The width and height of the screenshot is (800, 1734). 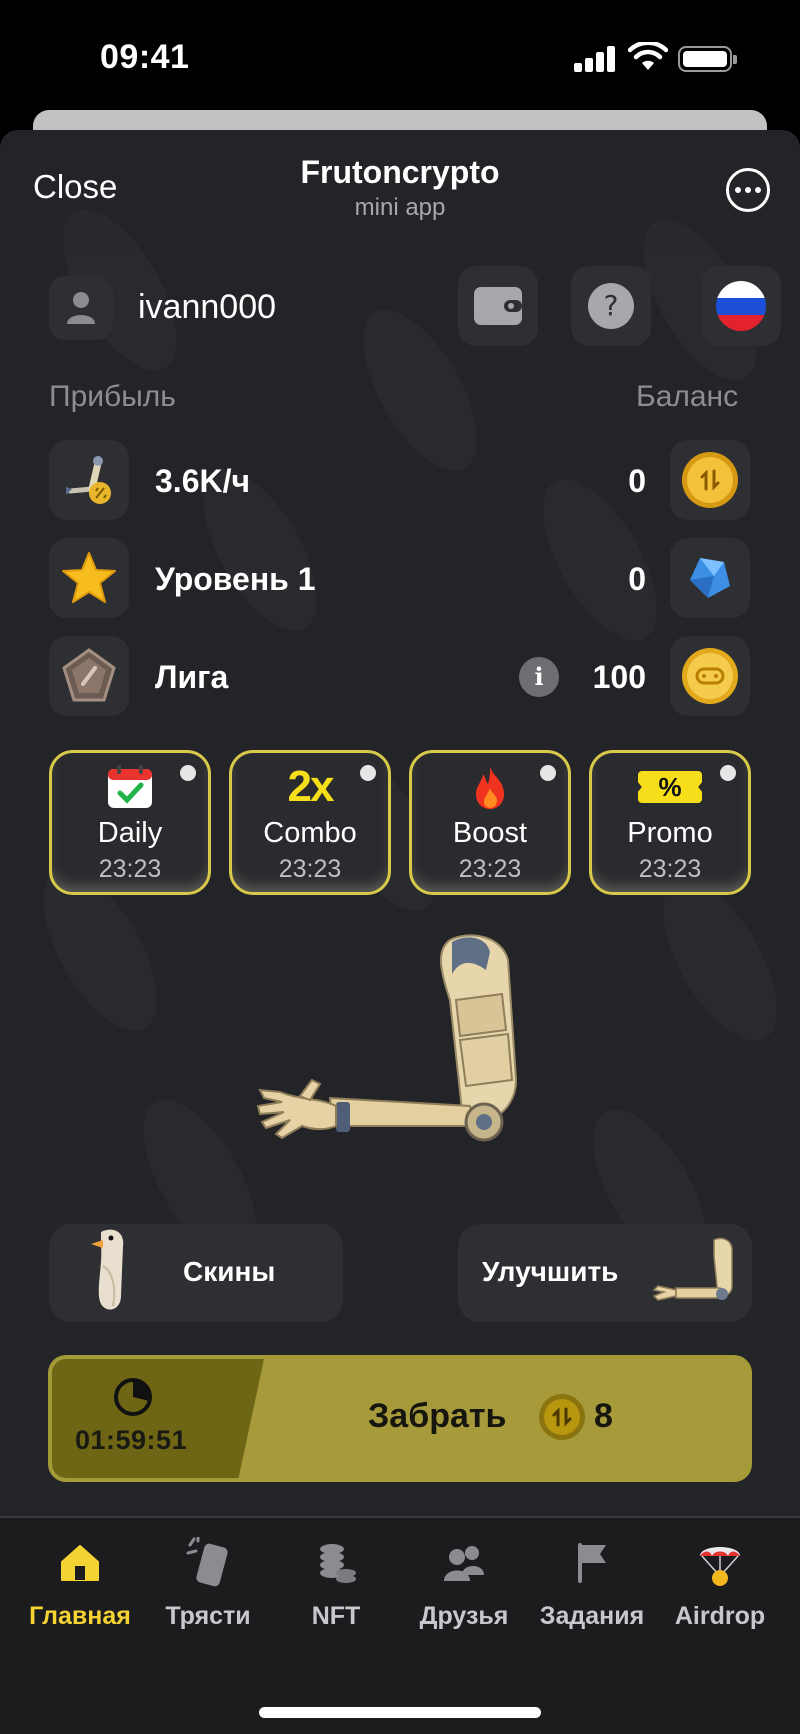 I want to click on claim-timer-section, so click(x=158, y=1418).